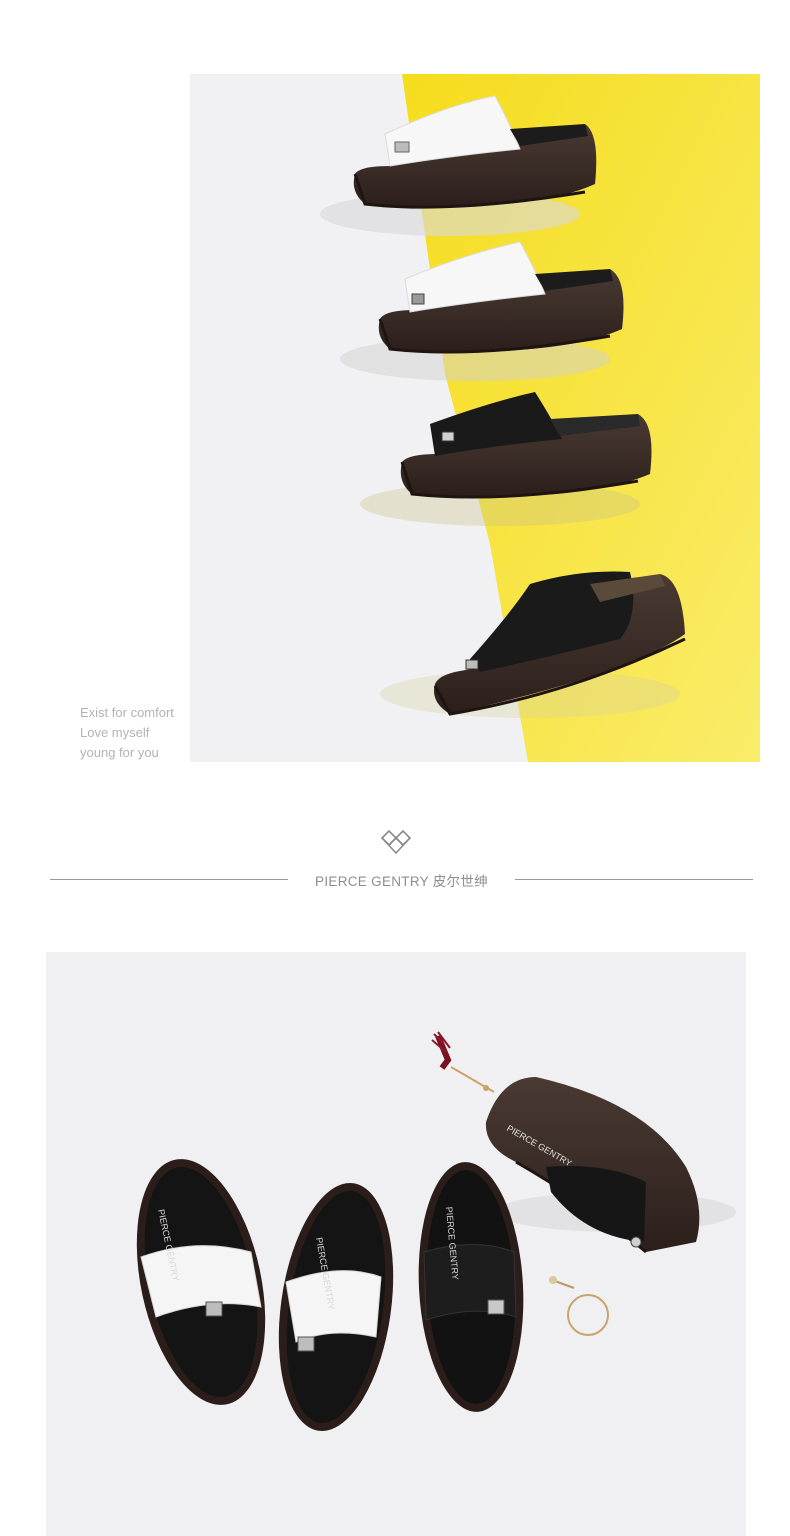 The width and height of the screenshot is (790, 1536). What do you see at coordinates (169, 879) in the screenshot?
I see `divider-line-left` at bounding box center [169, 879].